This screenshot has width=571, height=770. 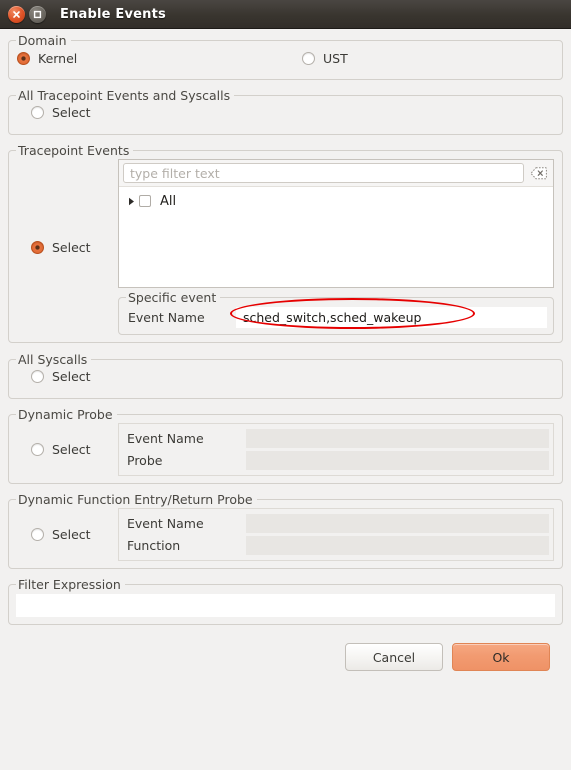 I want to click on radio-label-tracepoint: Select, so click(x=71, y=247).